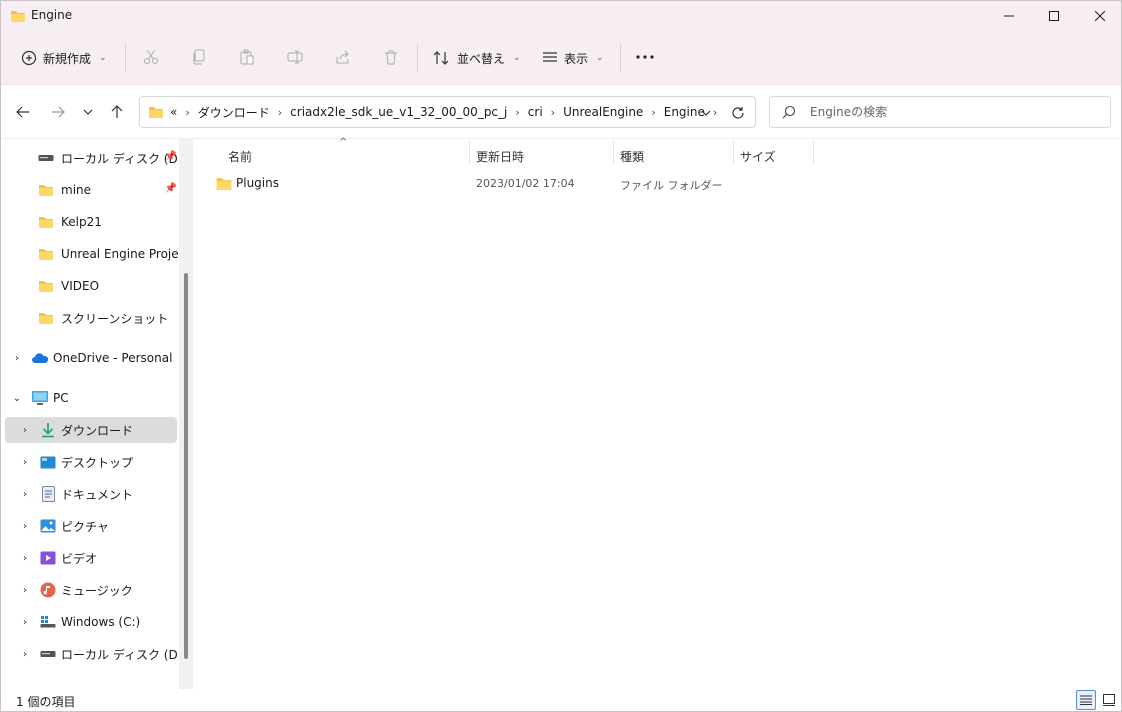 The height and width of the screenshot is (712, 1122). Describe the element at coordinates (240, 156) in the screenshot. I see `column-header-name: 名前` at that location.